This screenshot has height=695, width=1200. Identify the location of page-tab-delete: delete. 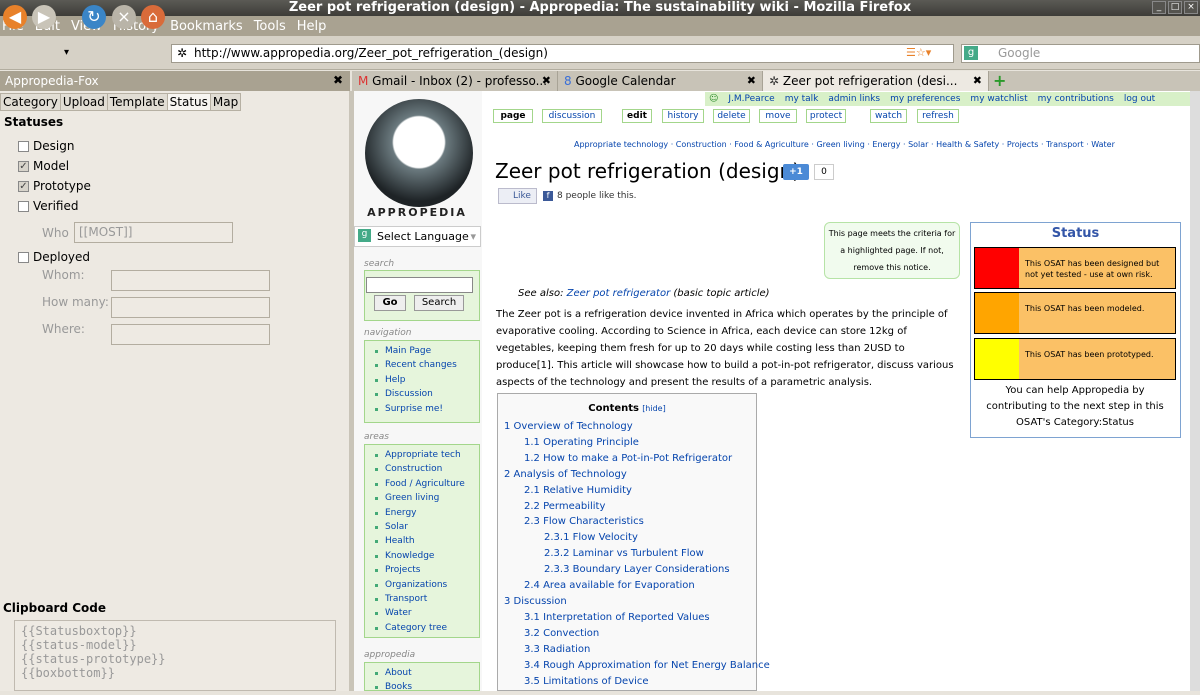
(731, 116).